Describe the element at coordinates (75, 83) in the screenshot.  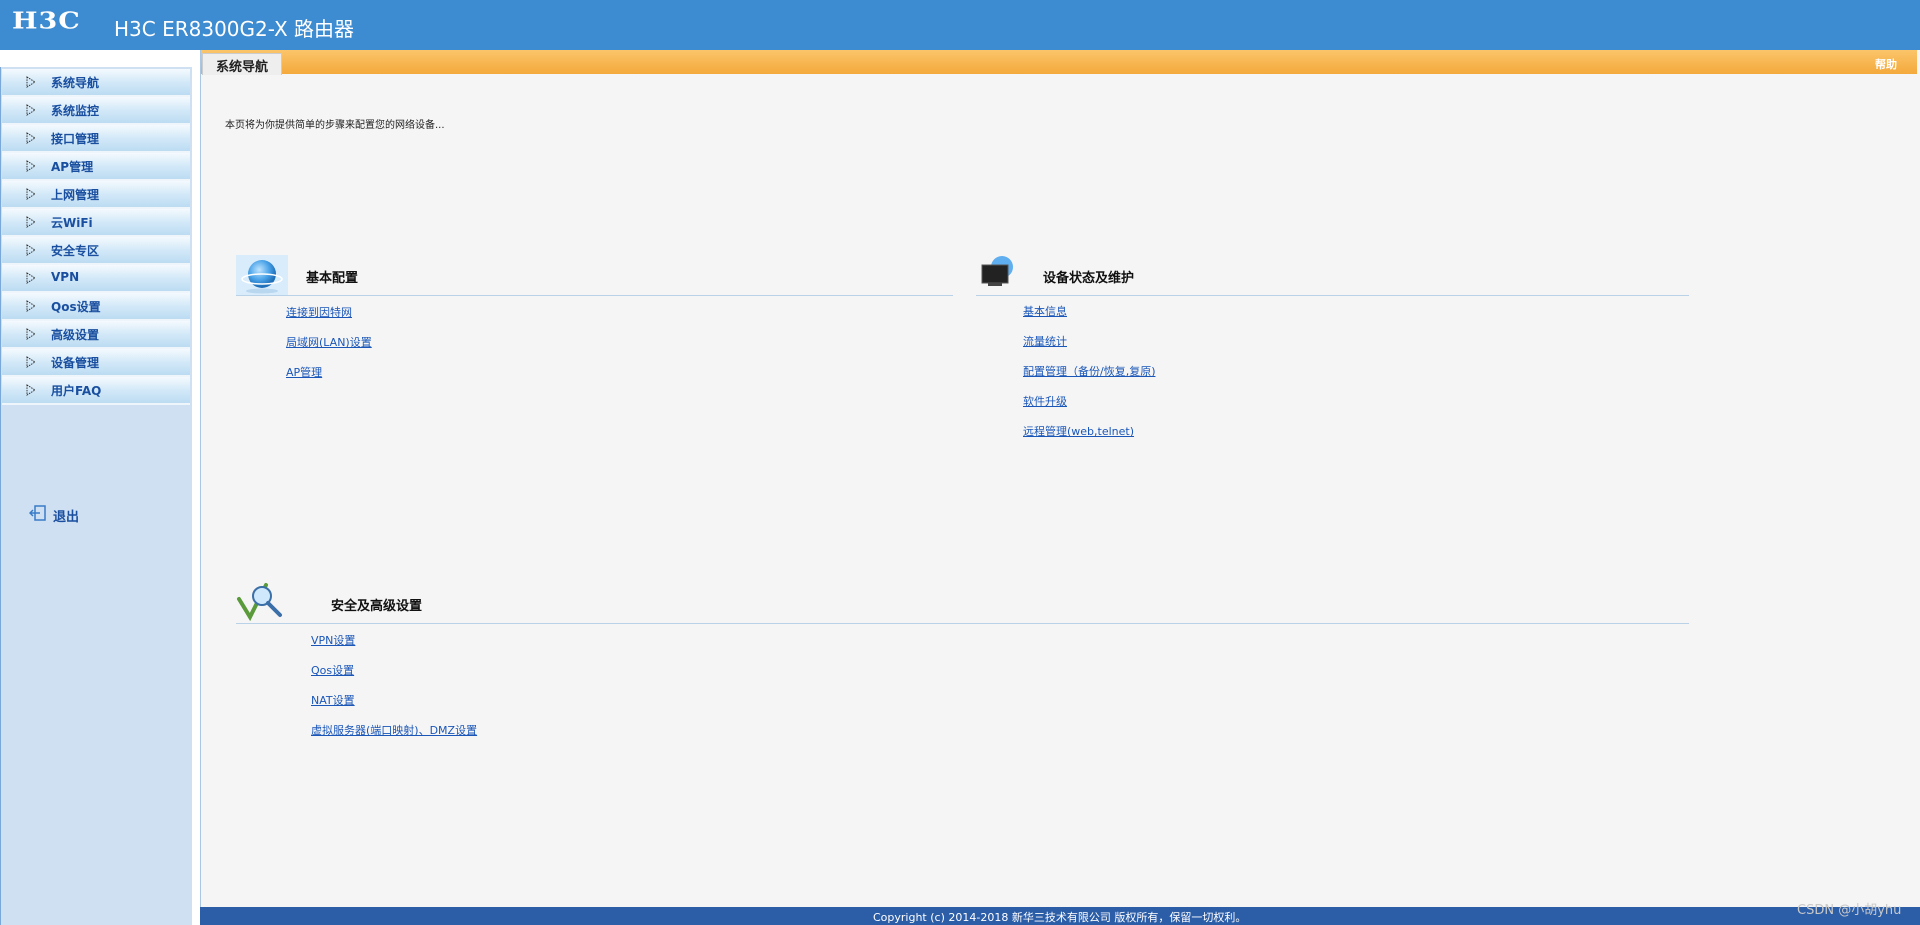
I see `sidebar-item-label: 系统导航` at that location.